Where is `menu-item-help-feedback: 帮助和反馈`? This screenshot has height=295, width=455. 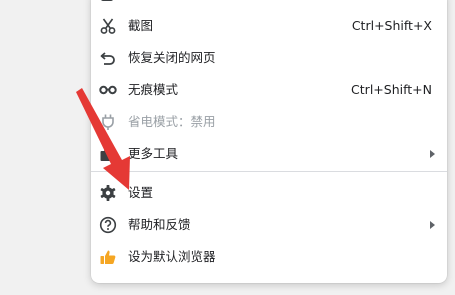 menu-item-help-feedback: 帮助和反馈 is located at coordinates (269, 225).